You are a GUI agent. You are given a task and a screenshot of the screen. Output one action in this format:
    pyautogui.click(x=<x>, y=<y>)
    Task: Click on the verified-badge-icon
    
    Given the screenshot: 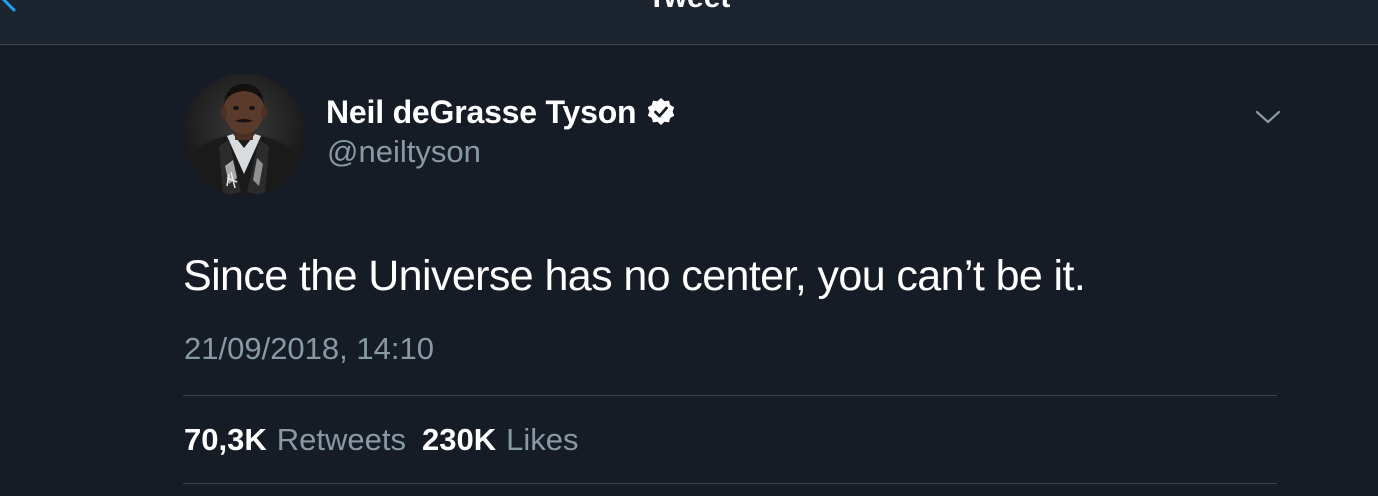 What is the action you would take?
    pyautogui.click(x=661, y=111)
    